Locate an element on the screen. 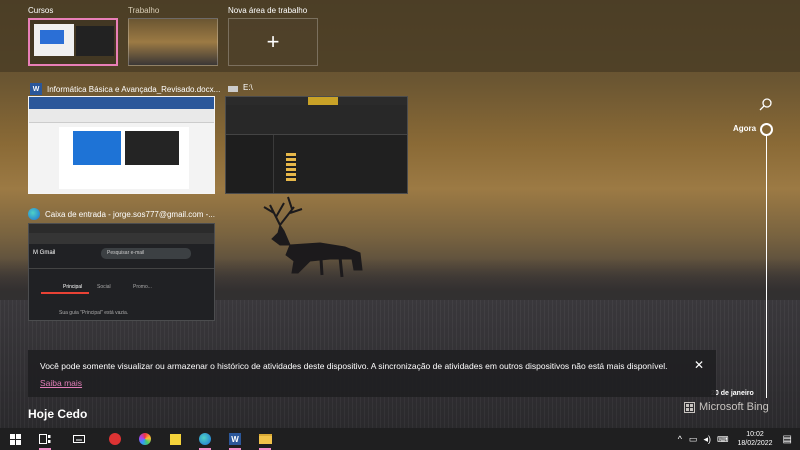 Image resolution: width=800 pixels, height=450 pixels. color-app-icon is located at coordinates (145, 439).